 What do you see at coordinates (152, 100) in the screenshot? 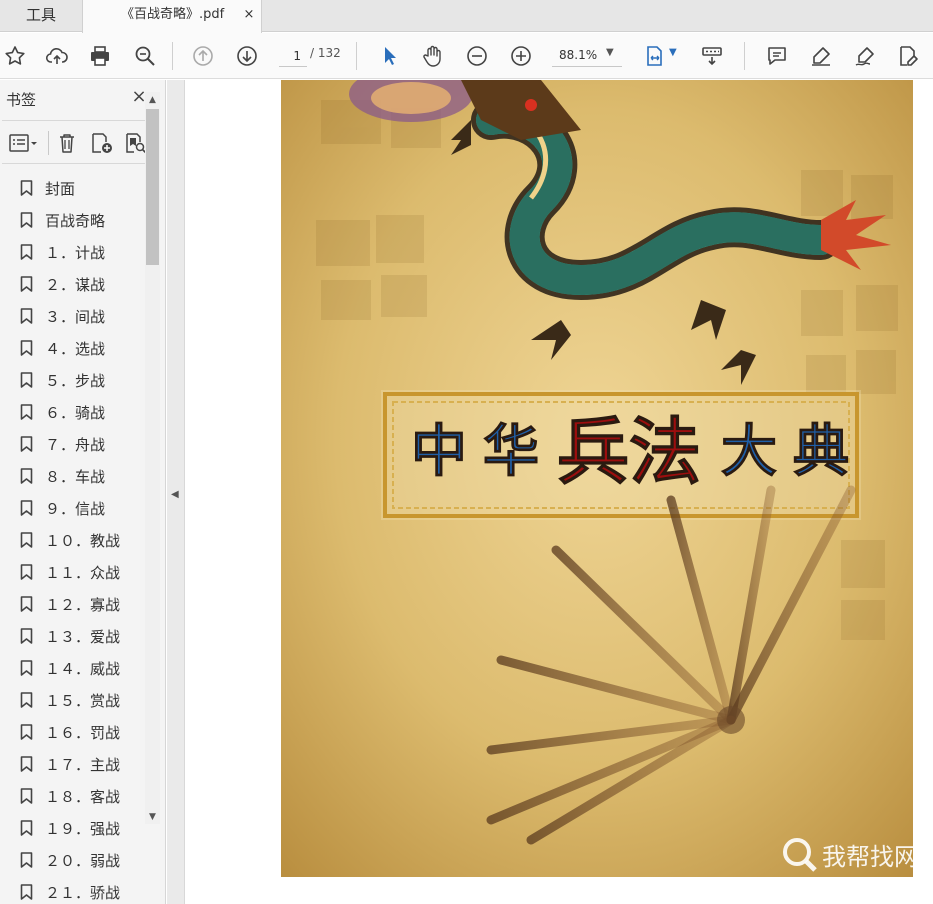
I see `scroll-up-icon: ▲` at bounding box center [152, 100].